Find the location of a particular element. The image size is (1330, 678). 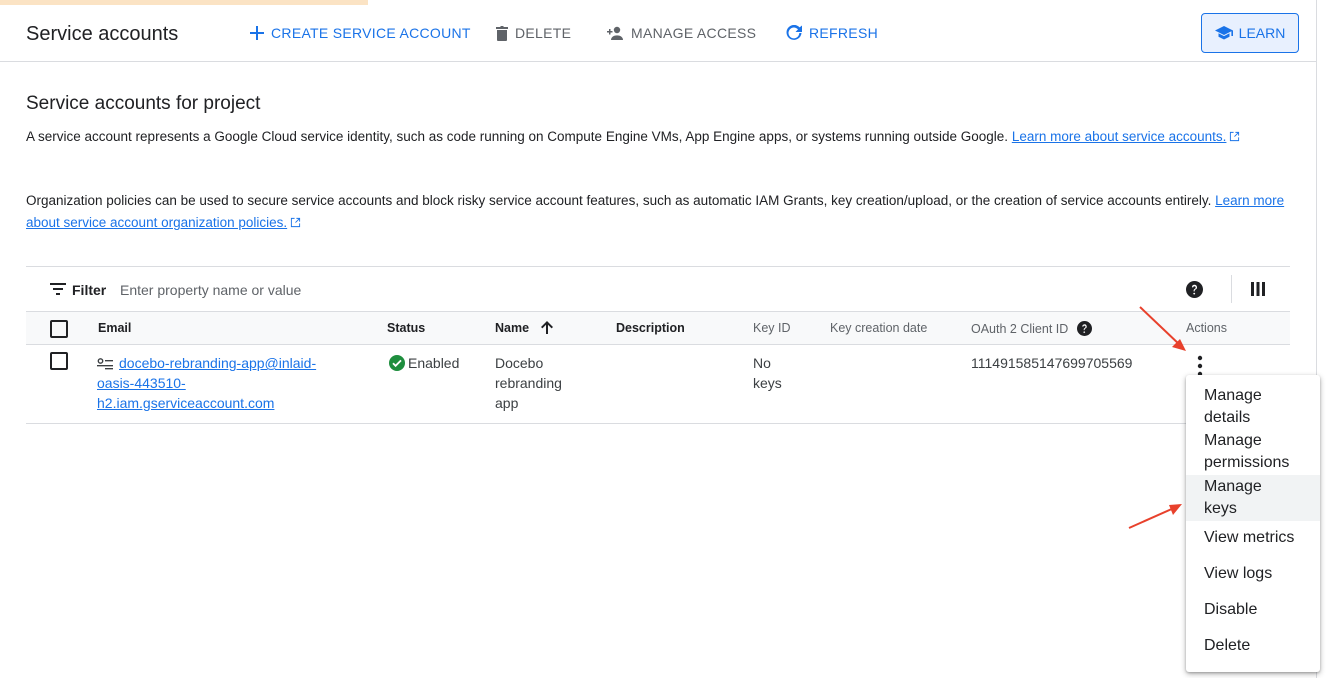

name-cell: Docebo rebranding app is located at coordinates (528, 383).